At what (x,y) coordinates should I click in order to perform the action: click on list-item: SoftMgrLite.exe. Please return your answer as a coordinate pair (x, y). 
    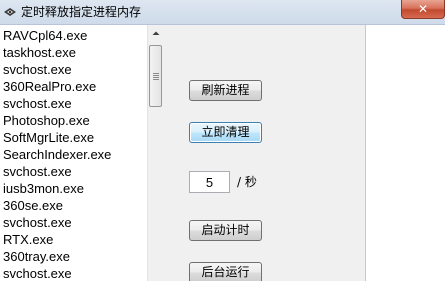
    Looking at the image, I should click on (48, 137).